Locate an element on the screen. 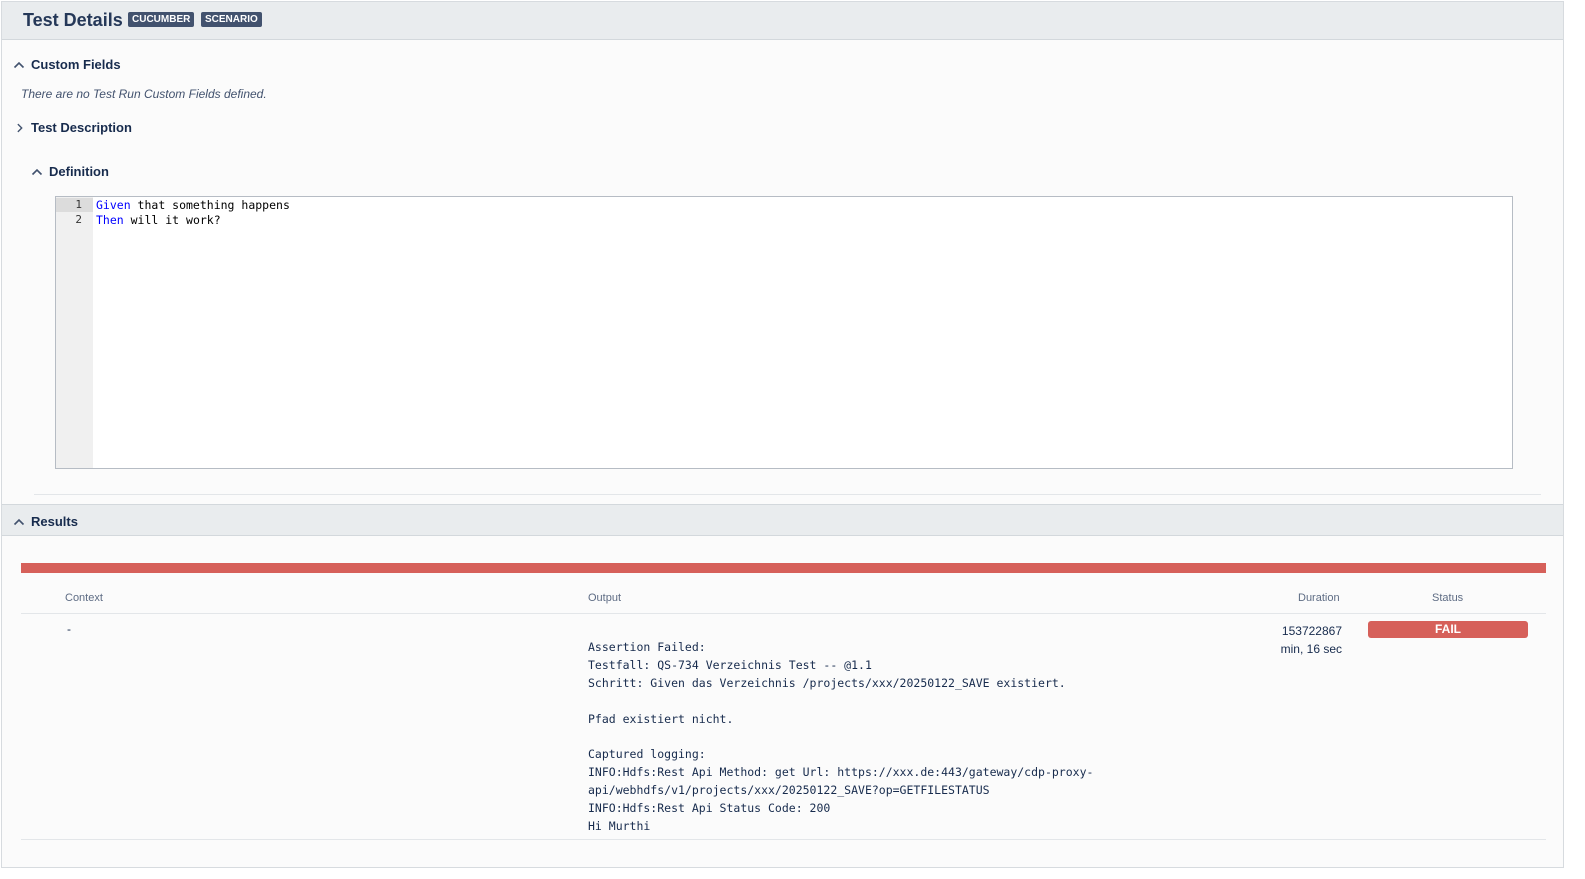  custom-fields-label: Custom Fields is located at coordinates (76, 64).